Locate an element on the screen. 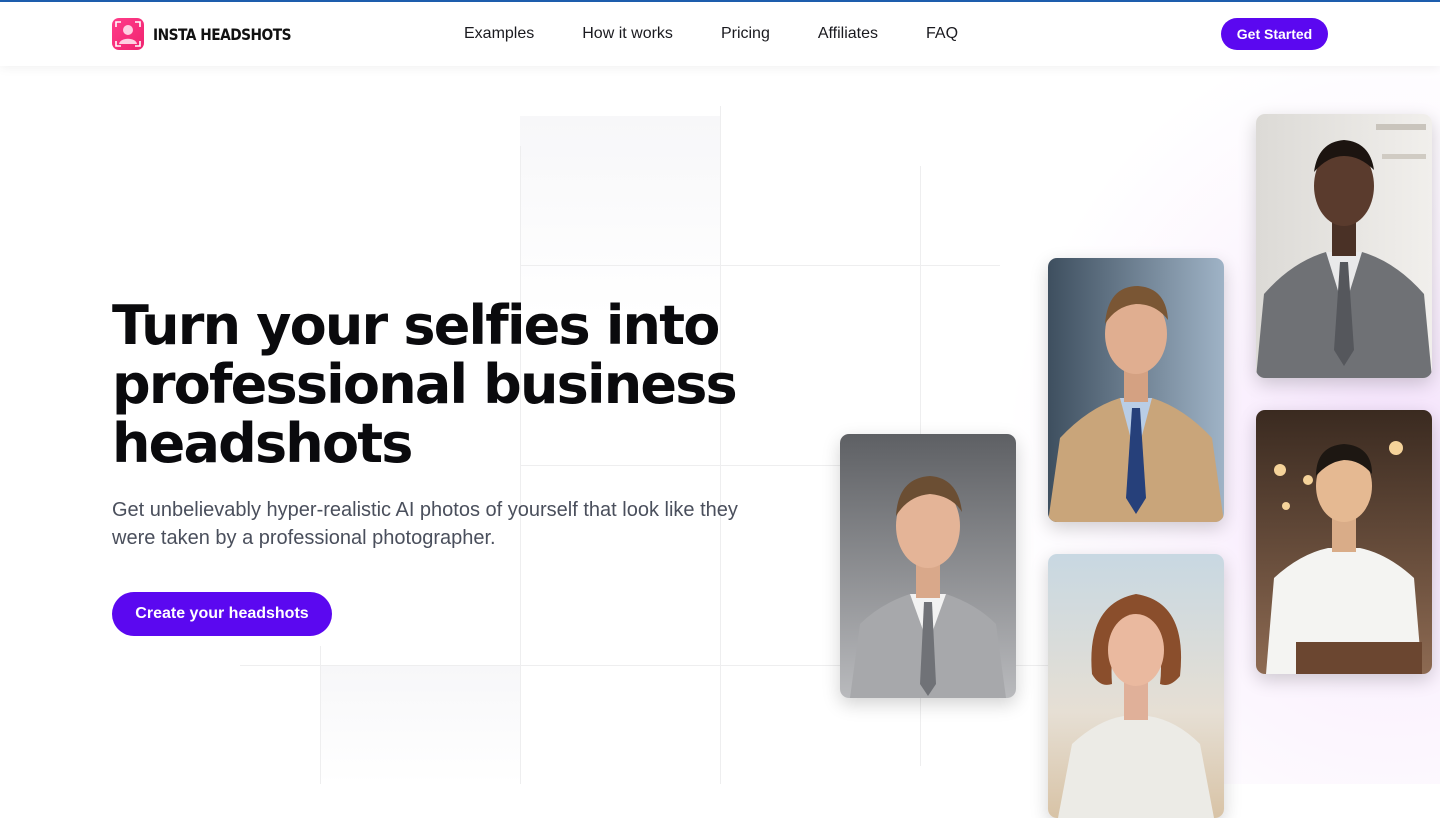 The width and height of the screenshot is (1440, 818). person-portrait-icon is located at coordinates (128, 34).